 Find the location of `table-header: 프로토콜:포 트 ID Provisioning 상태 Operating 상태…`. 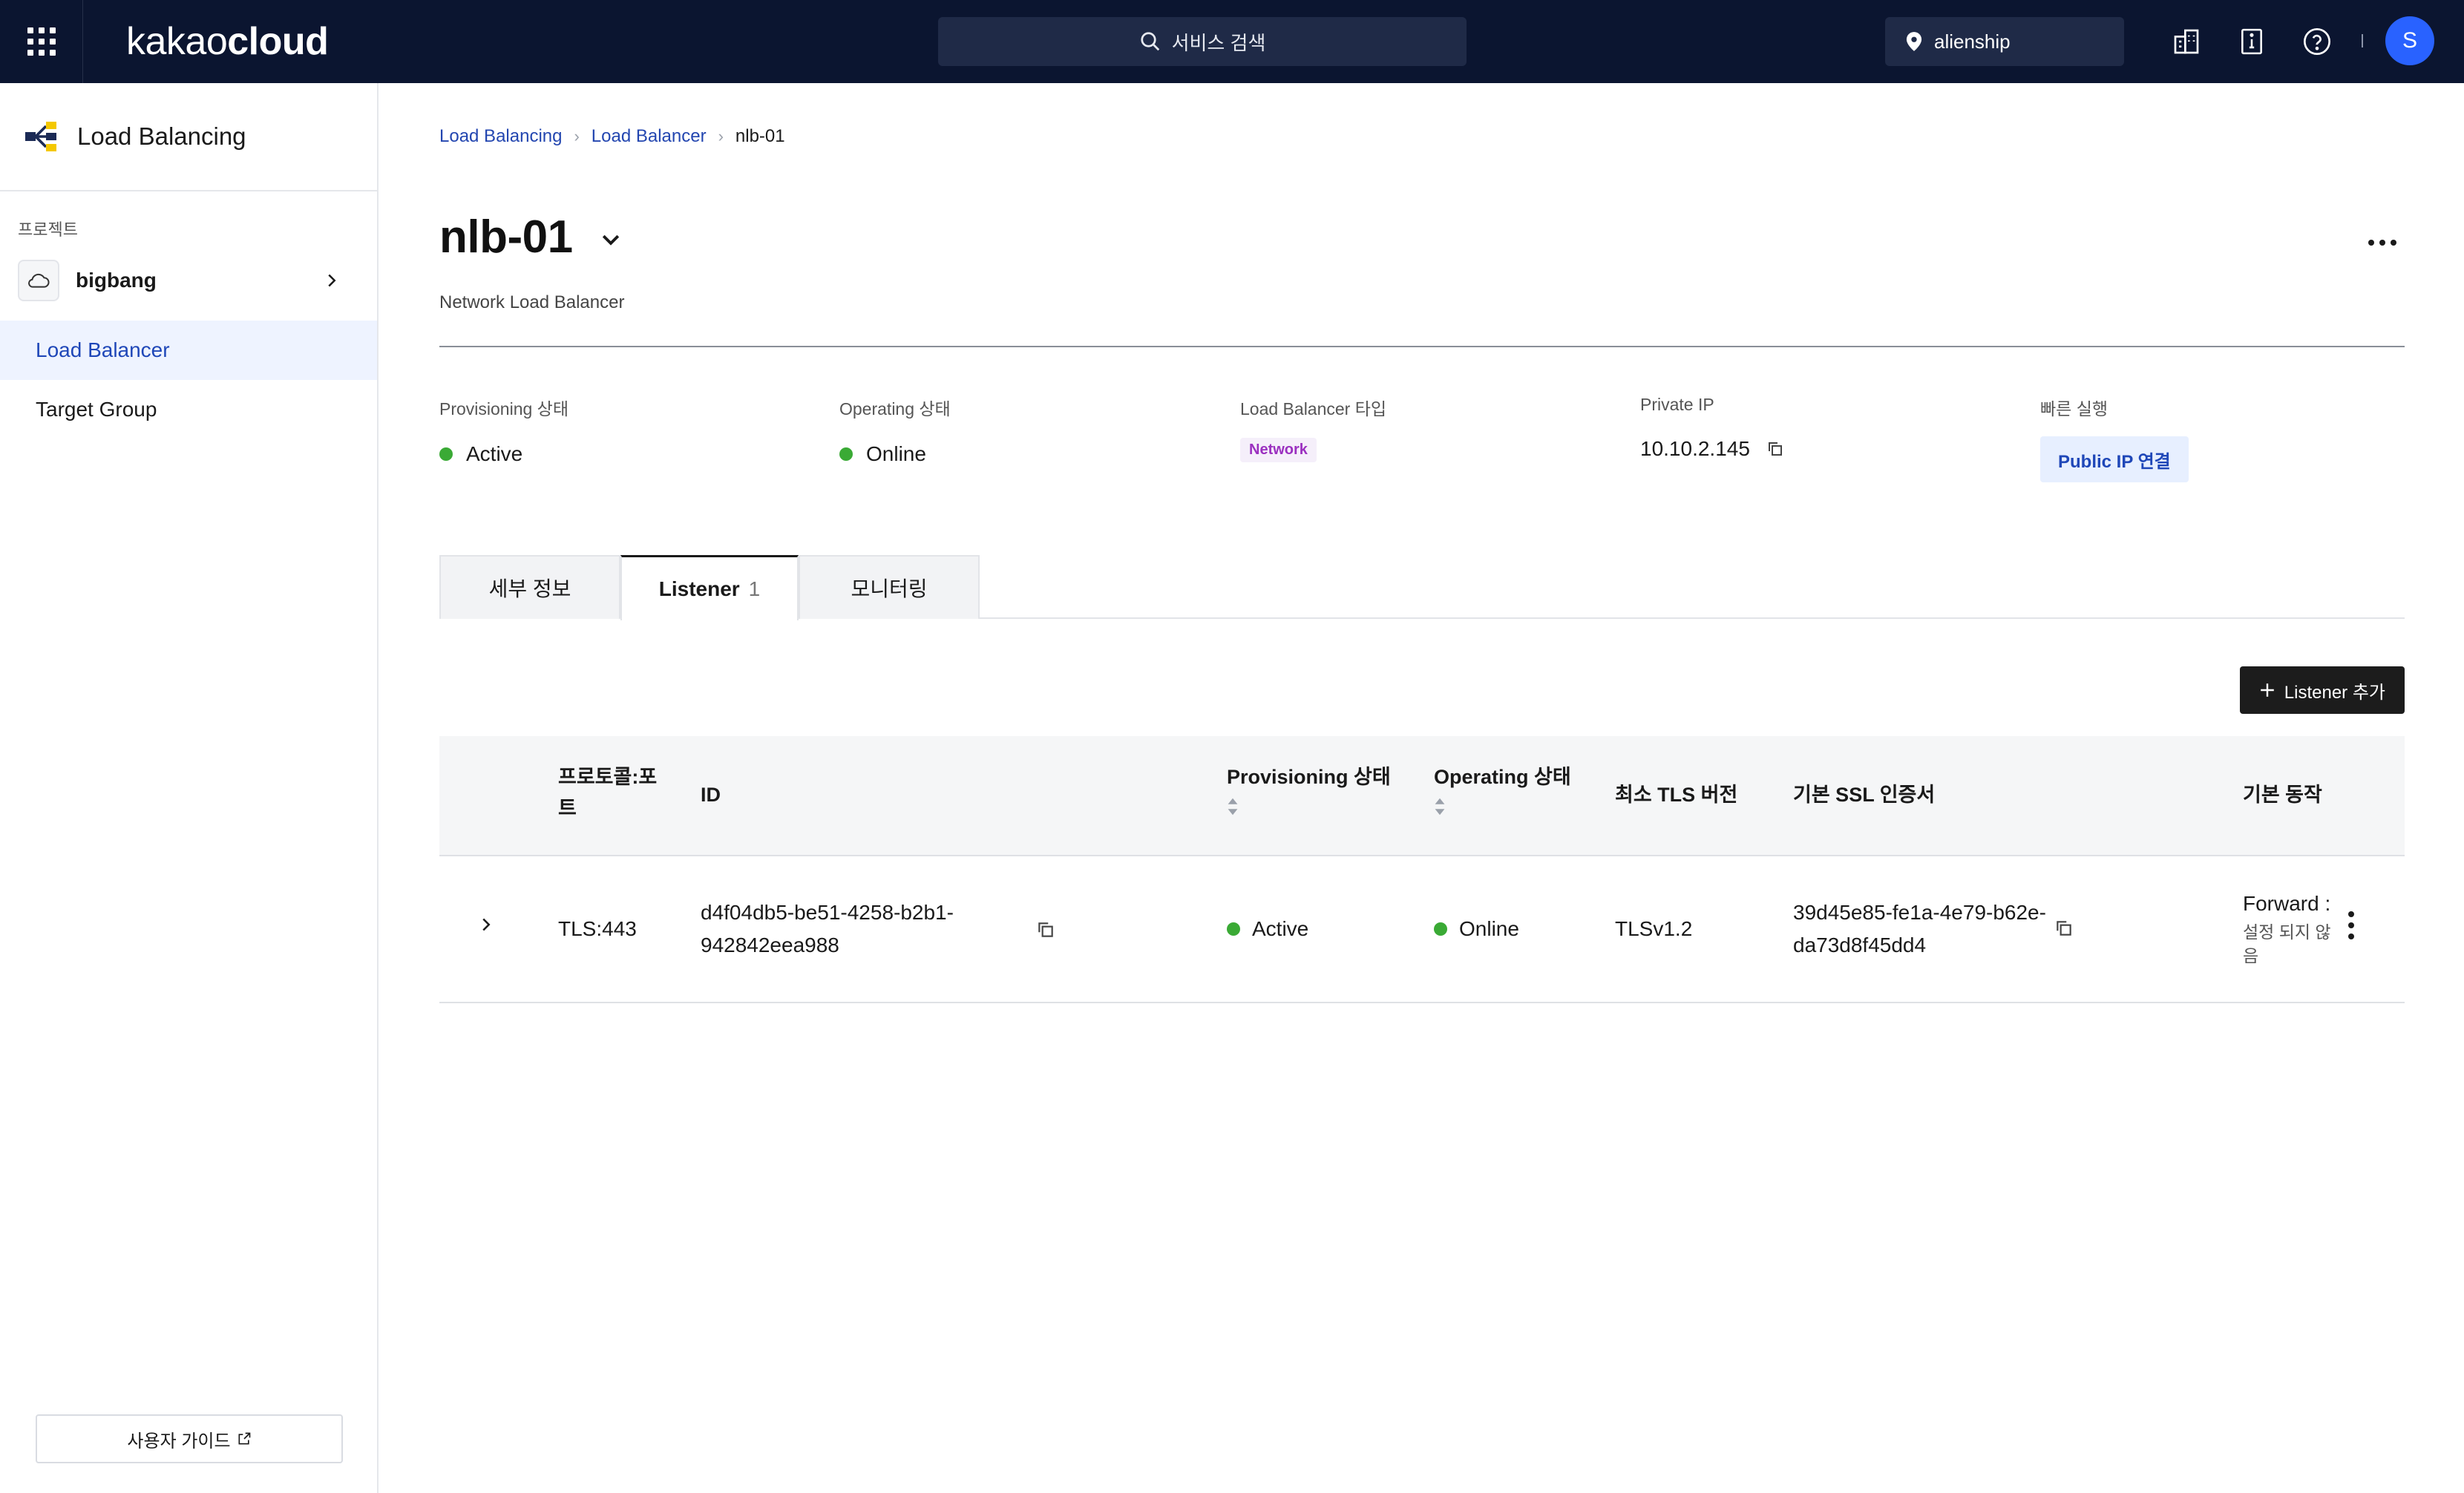

table-header: 프로토콜:포 트 ID Provisioning 상태 Operating 상태… is located at coordinates (1422, 796).